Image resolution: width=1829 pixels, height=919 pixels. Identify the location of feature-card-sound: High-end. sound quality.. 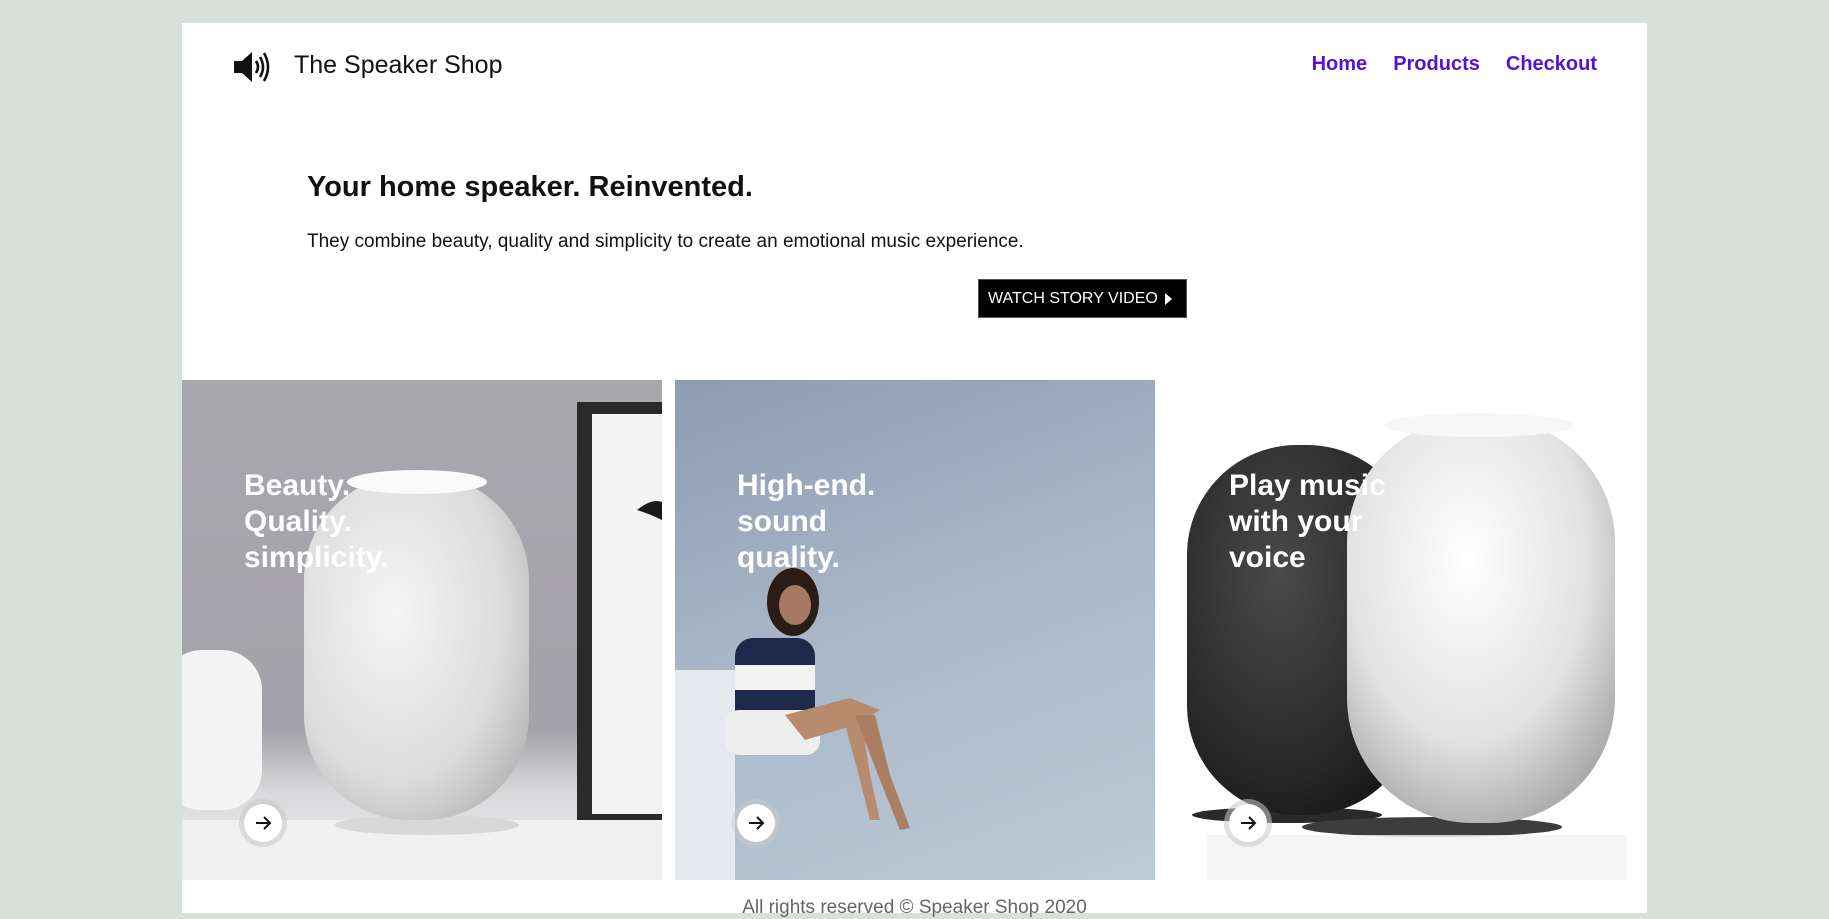
(915, 630).